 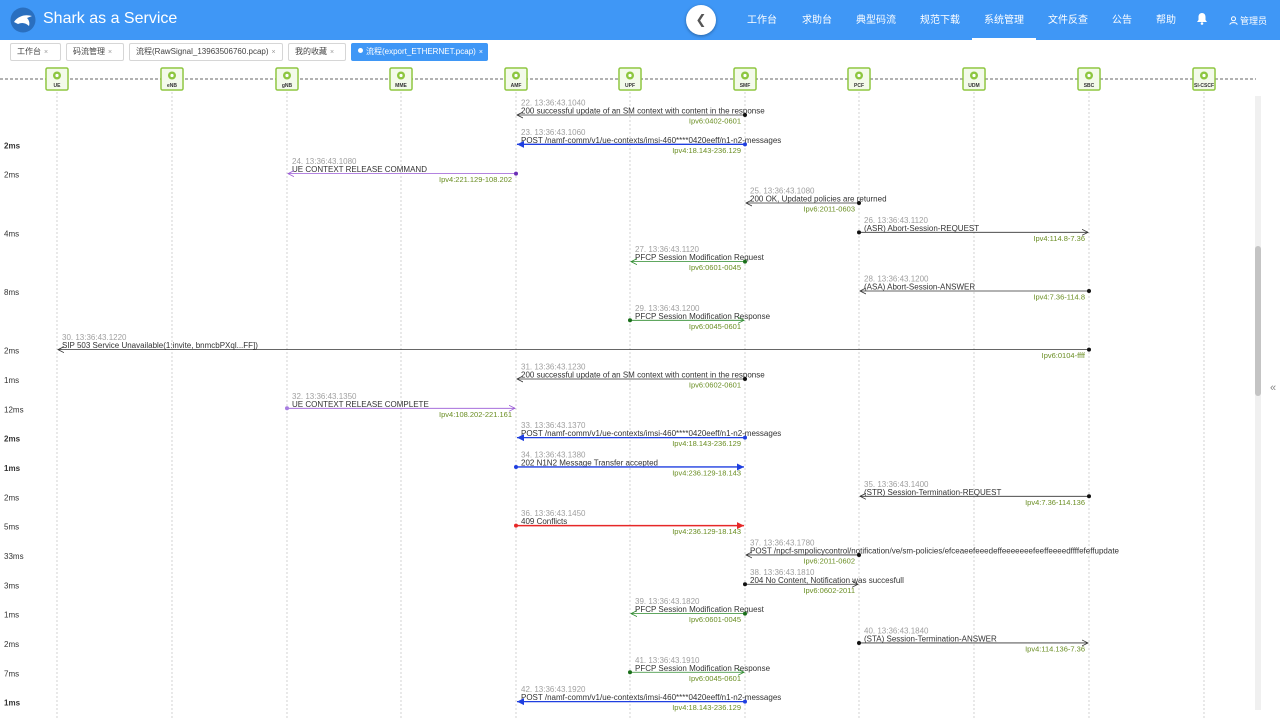 I want to click on message-ip: Ipv6:0602-0601, so click(x=715, y=384).